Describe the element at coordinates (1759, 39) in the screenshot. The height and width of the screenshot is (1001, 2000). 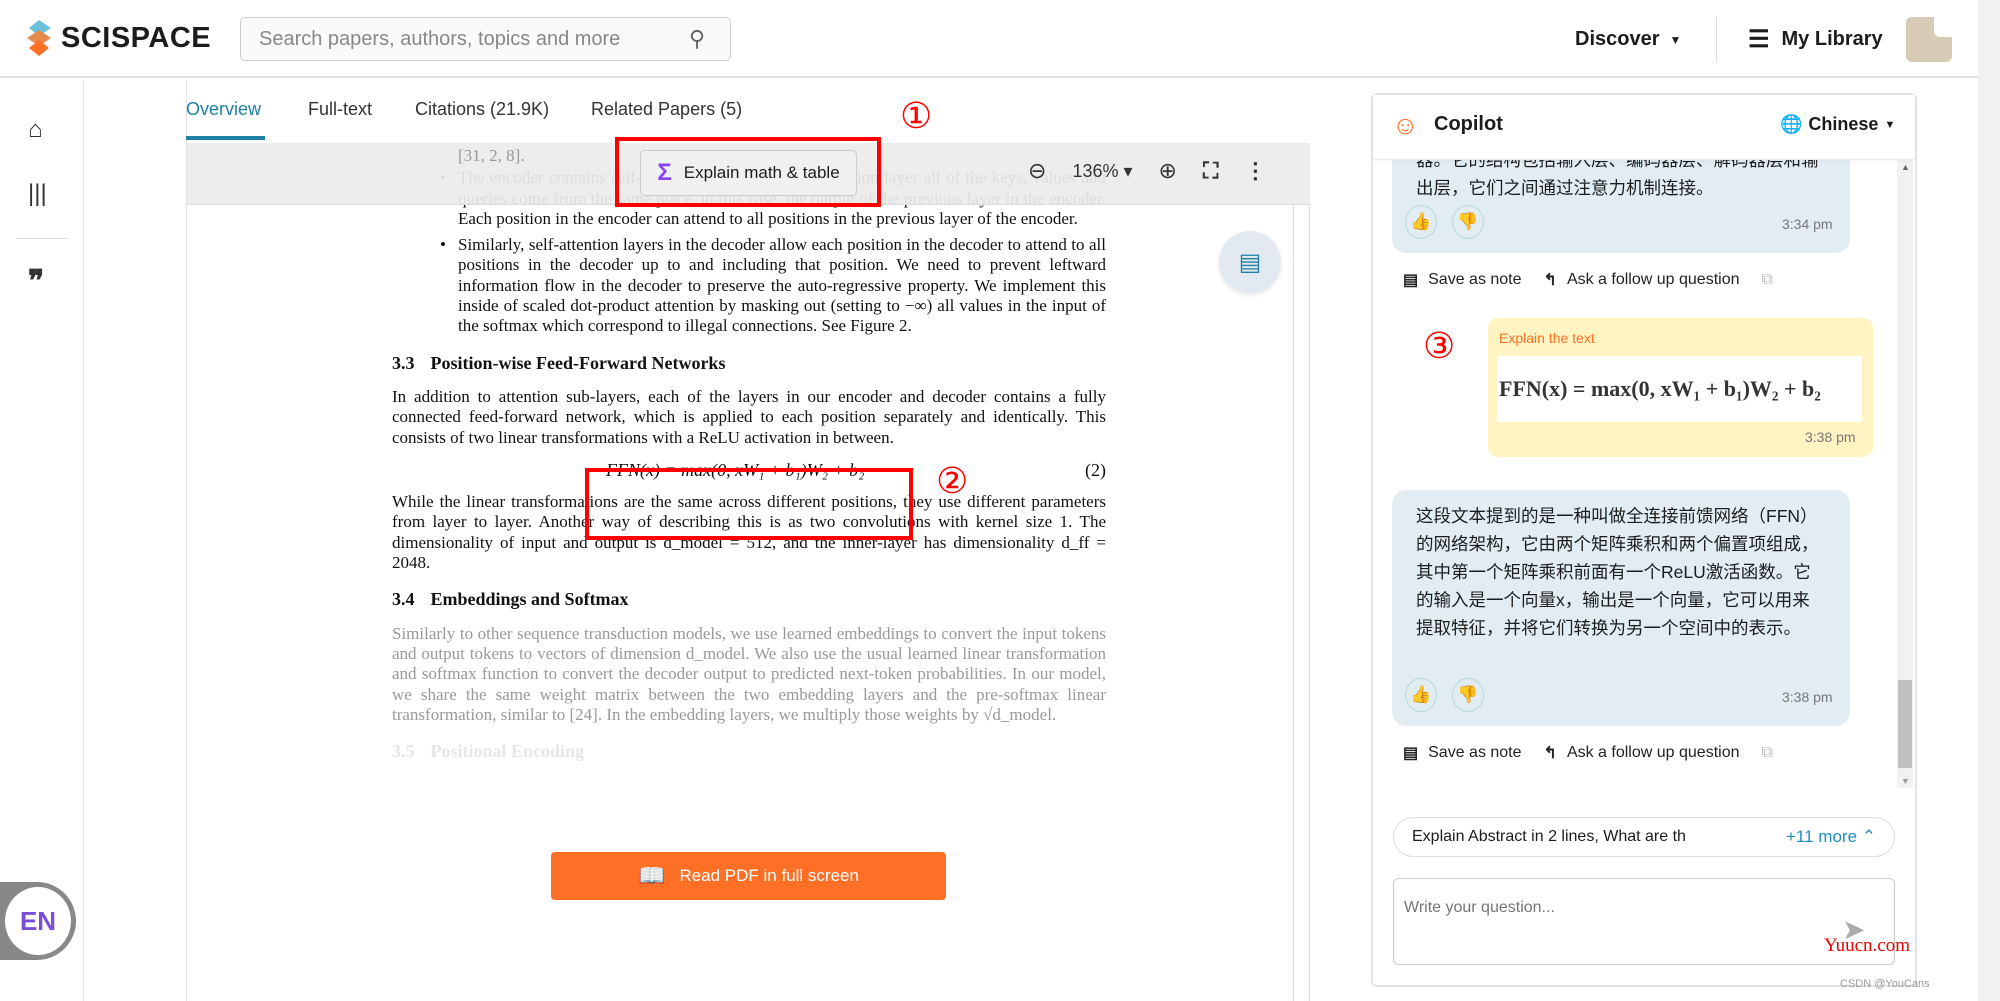
I see `library-icon: ☰` at that location.